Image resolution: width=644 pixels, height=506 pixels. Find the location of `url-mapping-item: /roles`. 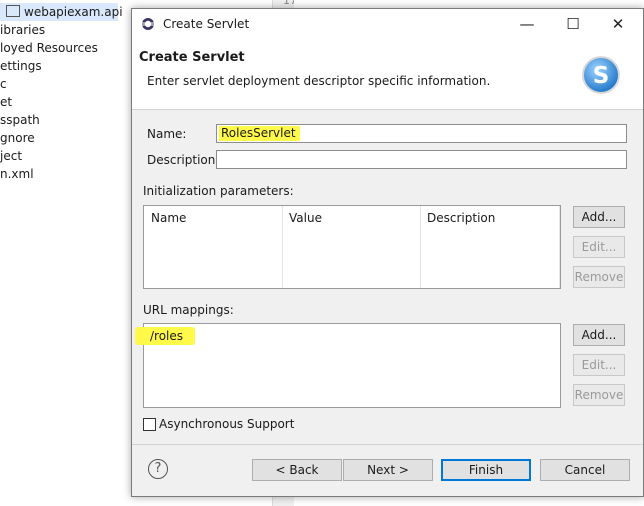

url-mapping-item: /roles is located at coordinates (166, 336).